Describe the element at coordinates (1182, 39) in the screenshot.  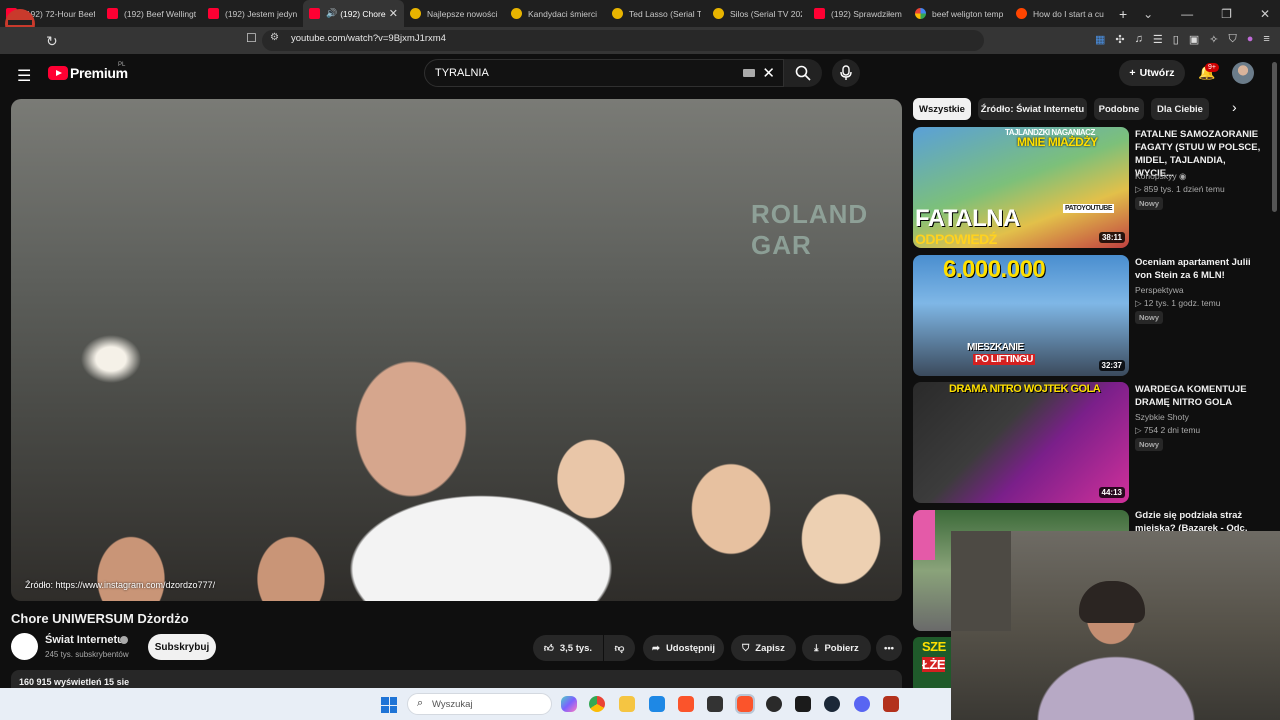
I see `extensions-bar: ▦ ✣ ♫ ☰ ▯ ▣ ✧ ⛉ ● ≡` at that location.